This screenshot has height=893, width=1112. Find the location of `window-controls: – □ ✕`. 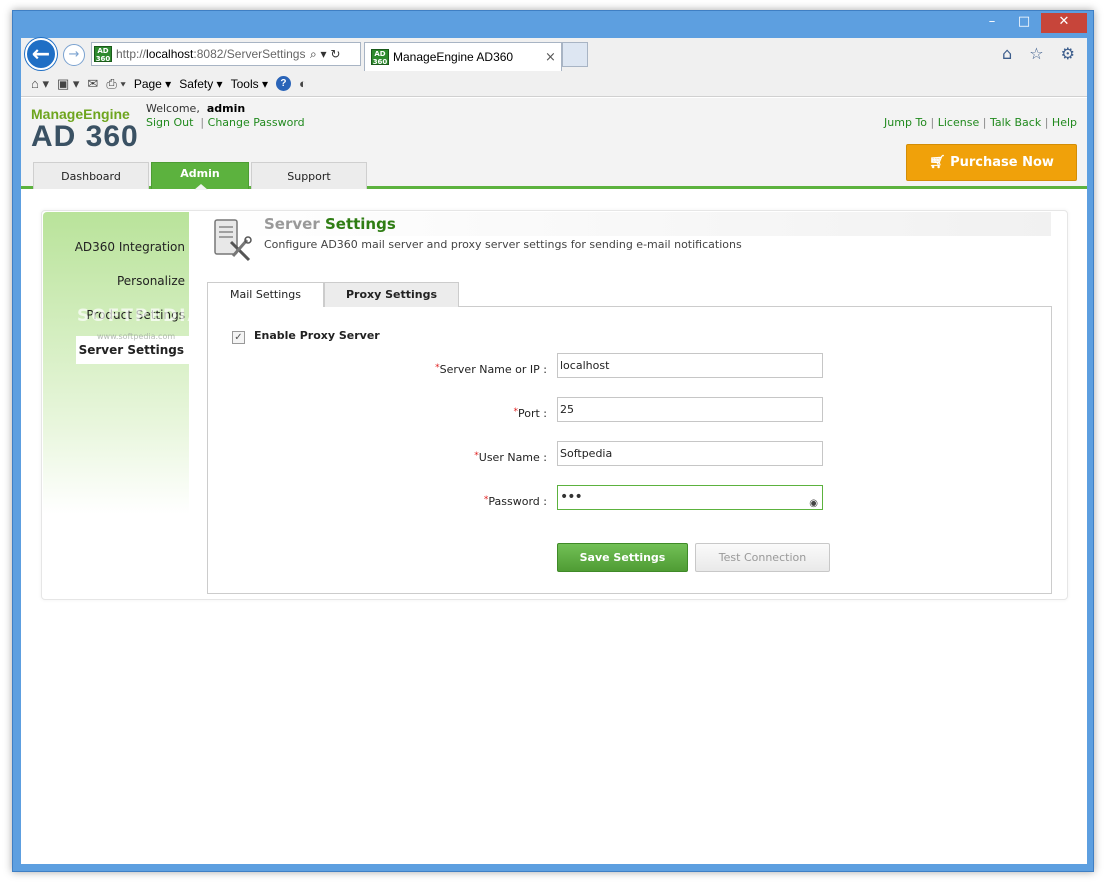

window-controls: – □ ✕ is located at coordinates (1032, 23).